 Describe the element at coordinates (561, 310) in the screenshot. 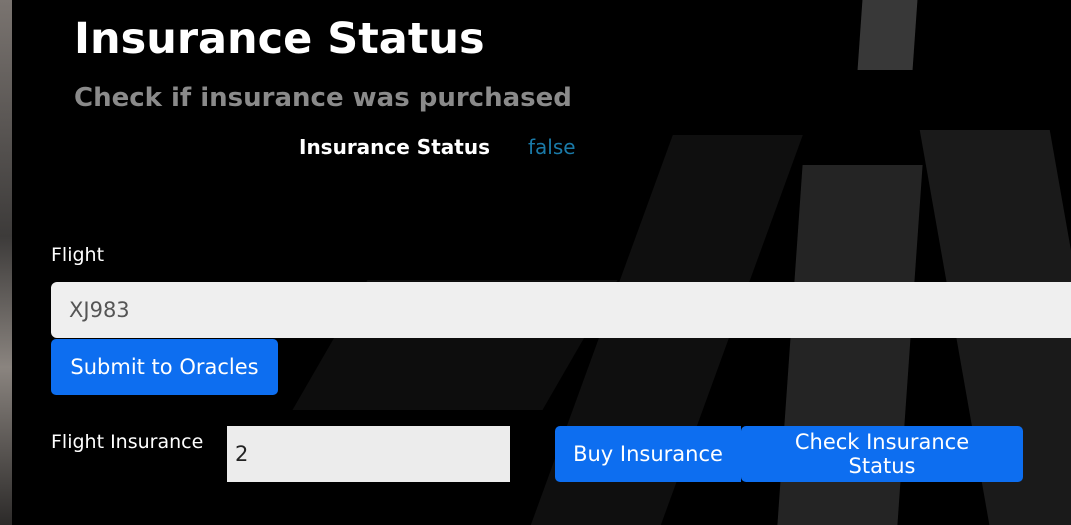

I see `flight-input` at that location.